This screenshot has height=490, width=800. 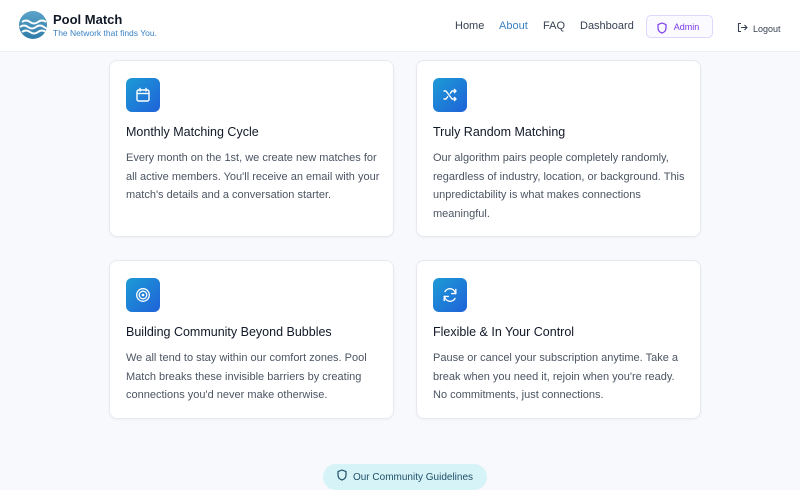 I want to click on admin-button-label: Admin, so click(x=686, y=26).